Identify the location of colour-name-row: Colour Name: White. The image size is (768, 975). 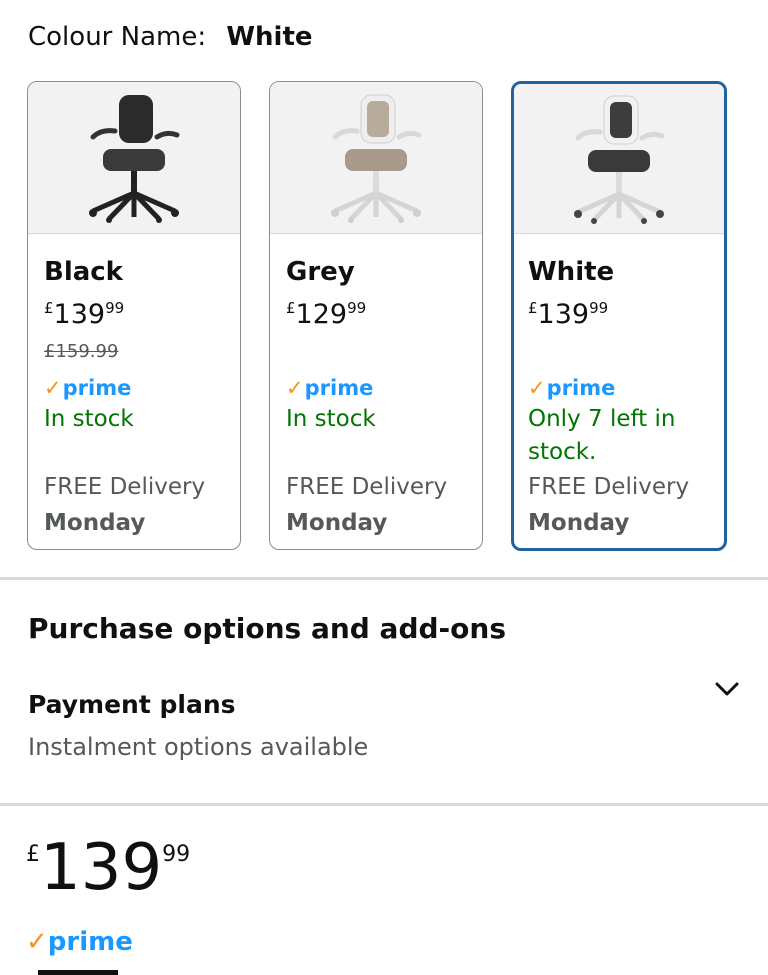
(170, 37).